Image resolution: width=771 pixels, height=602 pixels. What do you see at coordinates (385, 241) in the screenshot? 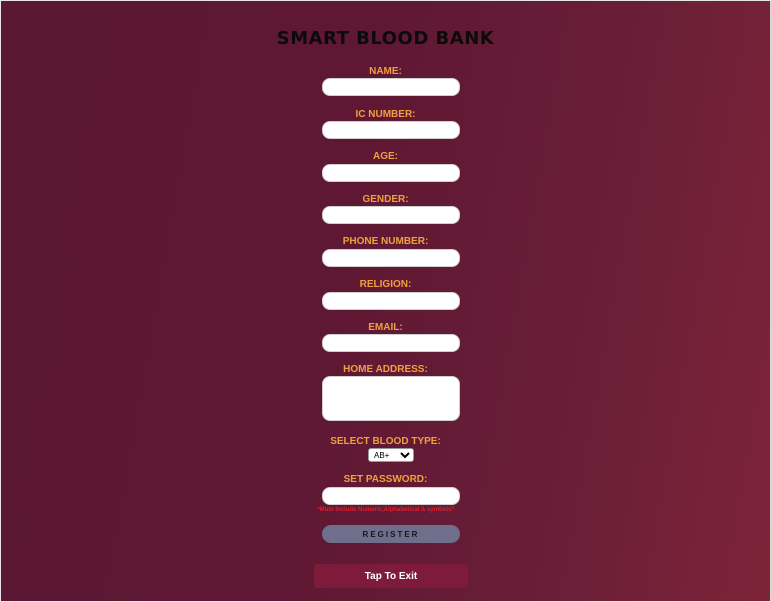
I see `phone-label: PHONE NUMBER:` at bounding box center [385, 241].